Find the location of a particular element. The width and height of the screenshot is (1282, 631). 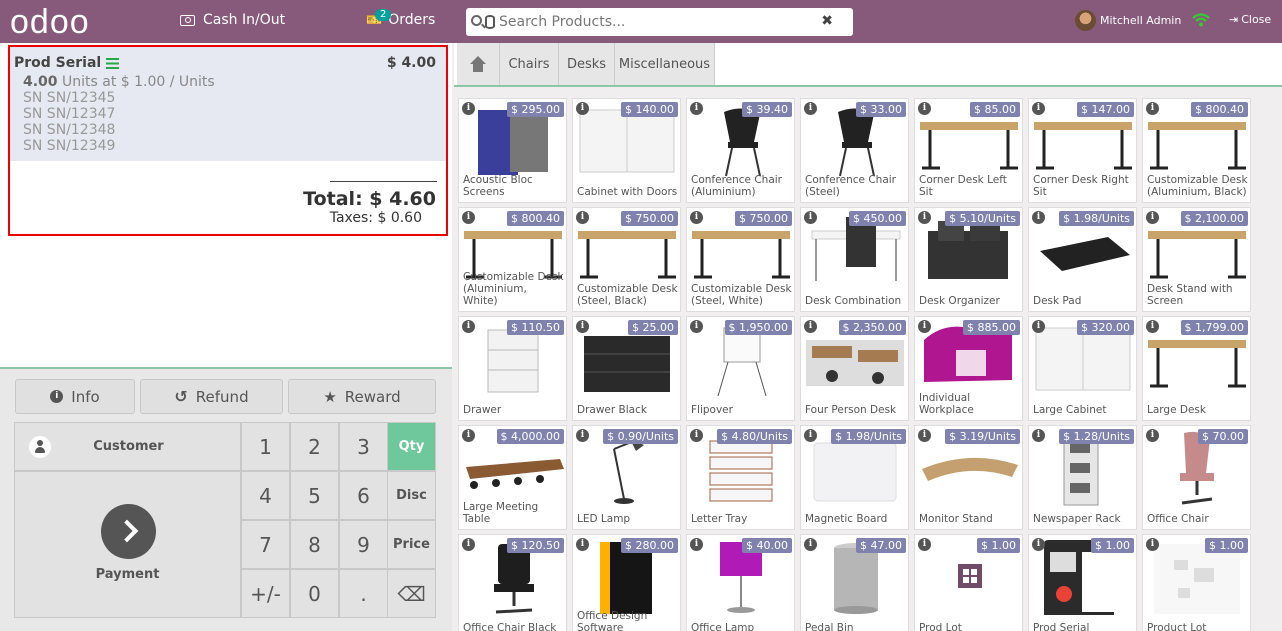

cash-in-out-button: Cash In/Out is located at coordinates (232, 20).